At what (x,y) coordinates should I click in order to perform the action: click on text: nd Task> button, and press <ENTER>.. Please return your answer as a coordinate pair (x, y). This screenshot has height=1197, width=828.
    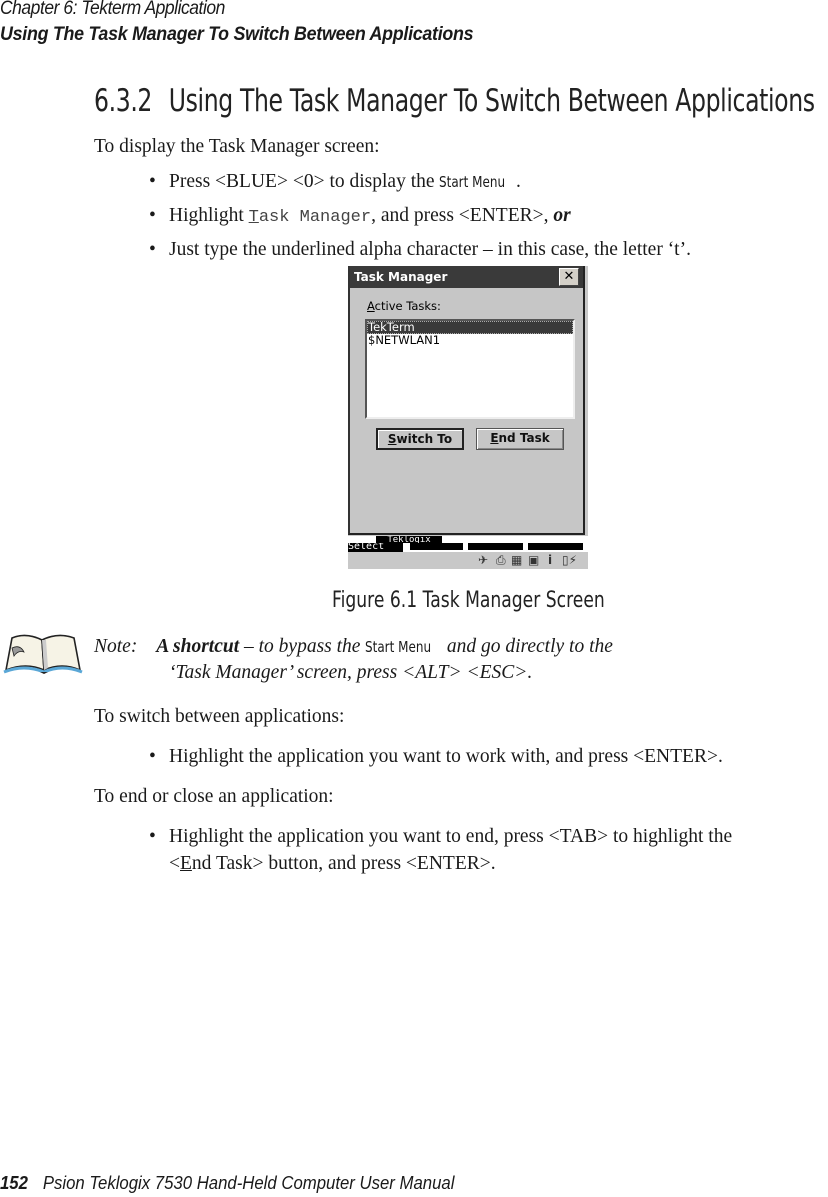
    Looking at the image, I should click on (343, 863).